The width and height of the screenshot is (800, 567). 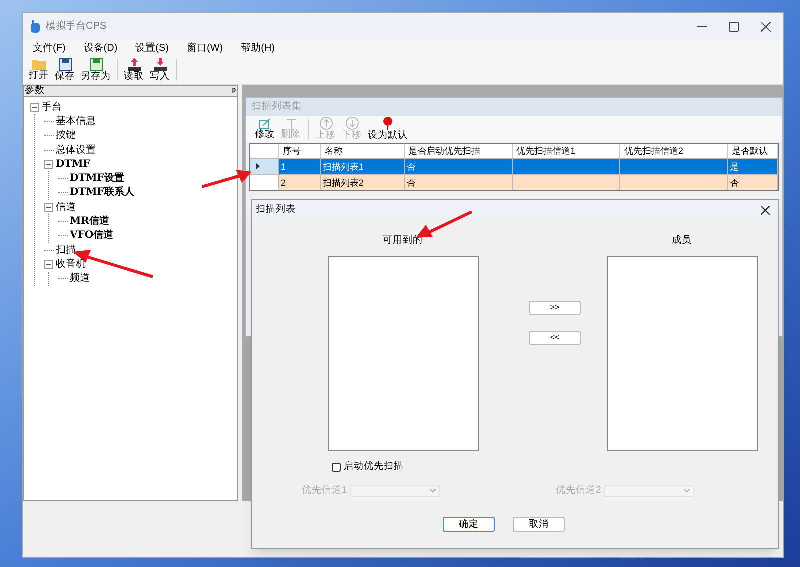 I want to click on combo-label: 优先信道2, so click(x=579, y=491).